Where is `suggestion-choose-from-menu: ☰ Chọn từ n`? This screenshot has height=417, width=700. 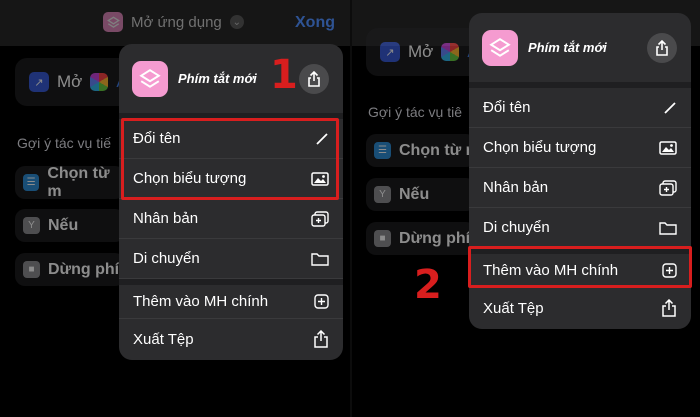 suggestion-choose-from-menu: ☰ Chọn từ n is located at coordinates (421, 150).